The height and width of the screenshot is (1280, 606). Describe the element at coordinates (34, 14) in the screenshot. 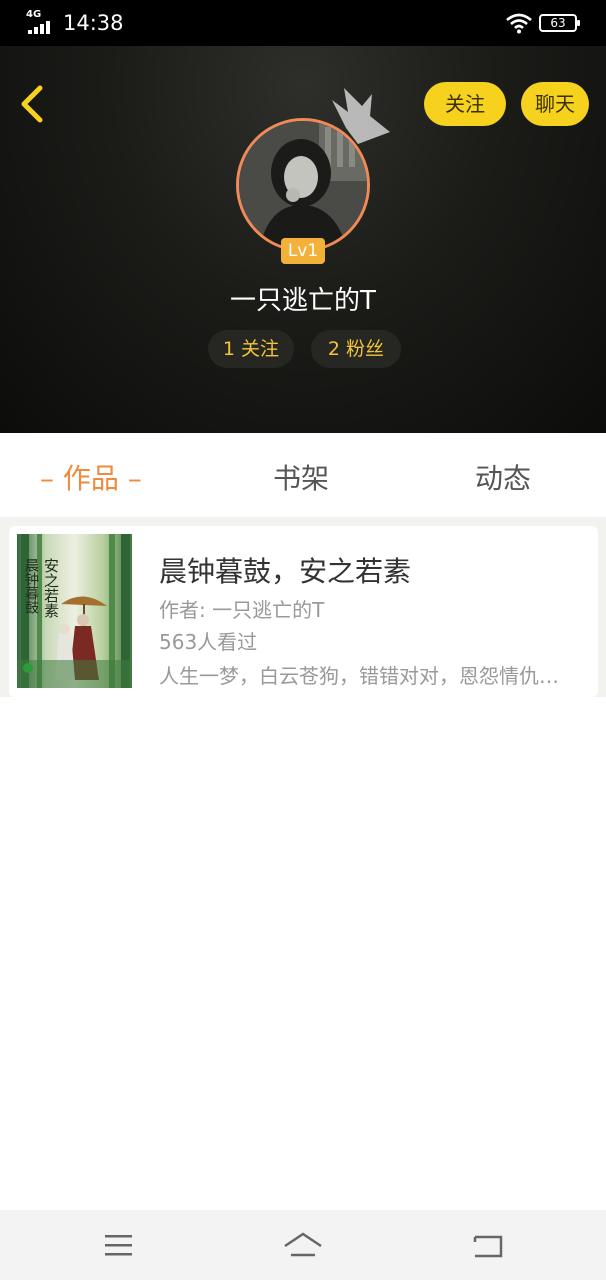

I see `network-type: 4G` at that location.